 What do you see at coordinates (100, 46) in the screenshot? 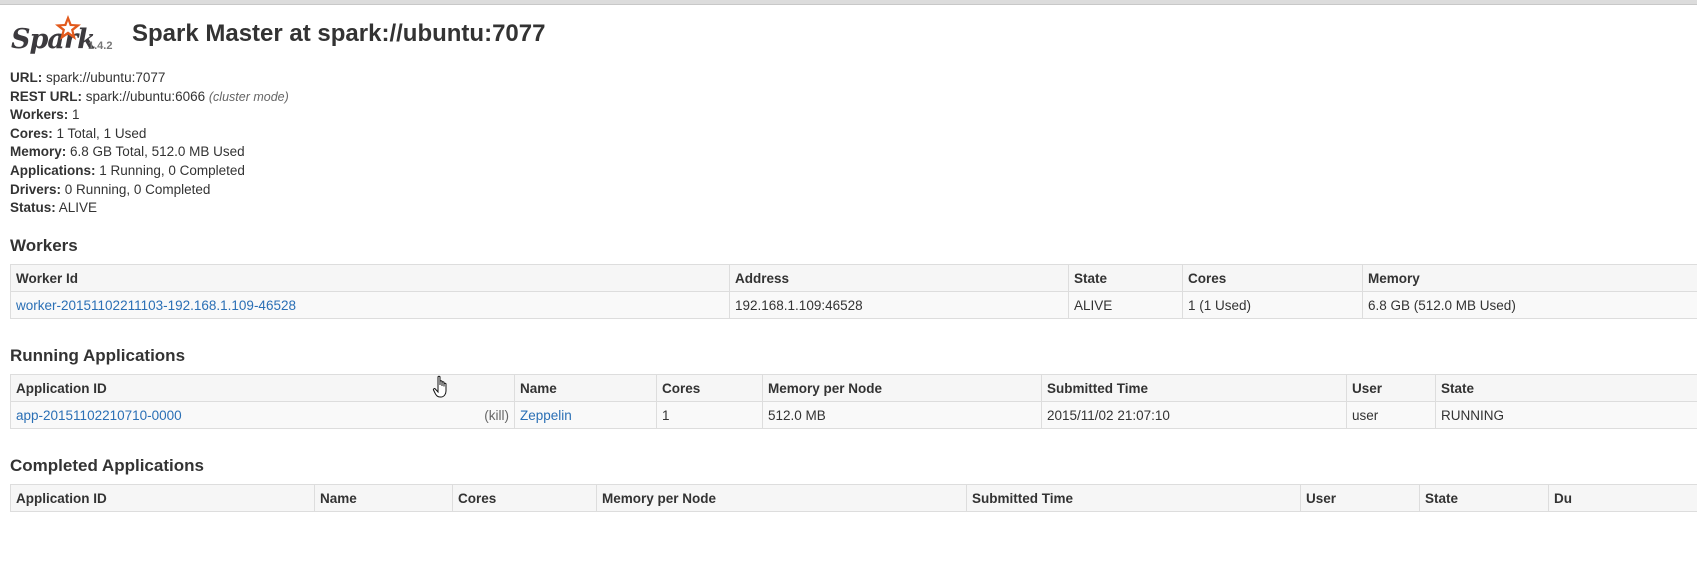
I see `version-label: 1.4.2` at bounding box center [100, 46].